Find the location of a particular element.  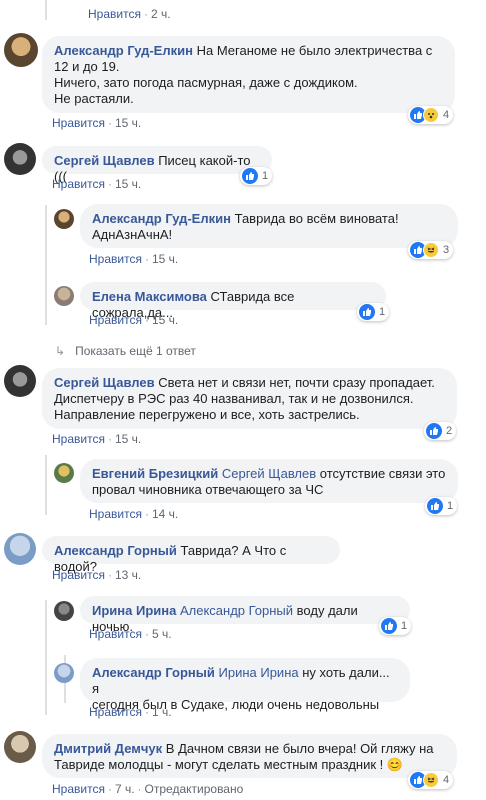

author-name: Елена Максимова is located at coordinates (149, 296).